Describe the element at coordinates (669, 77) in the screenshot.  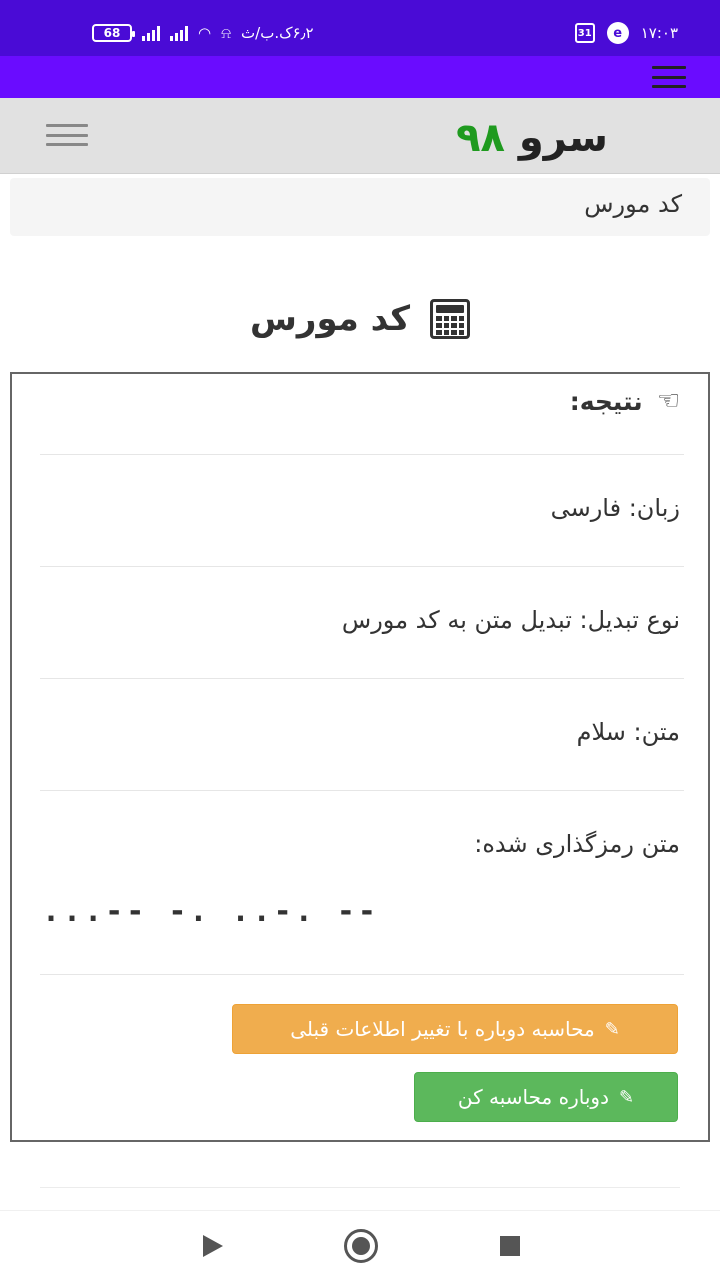
I see `hamburger-menu-icon` at that location.